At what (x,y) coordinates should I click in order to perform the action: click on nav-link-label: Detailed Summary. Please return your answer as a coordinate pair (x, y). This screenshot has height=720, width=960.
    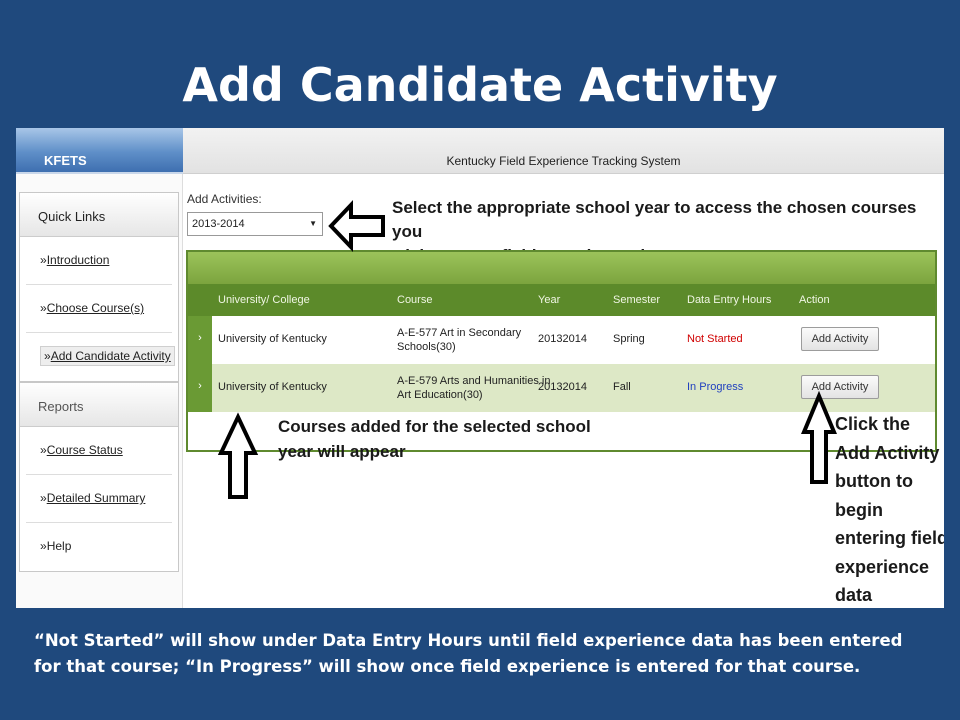
    Looking at the image, I should click on (96, 498).